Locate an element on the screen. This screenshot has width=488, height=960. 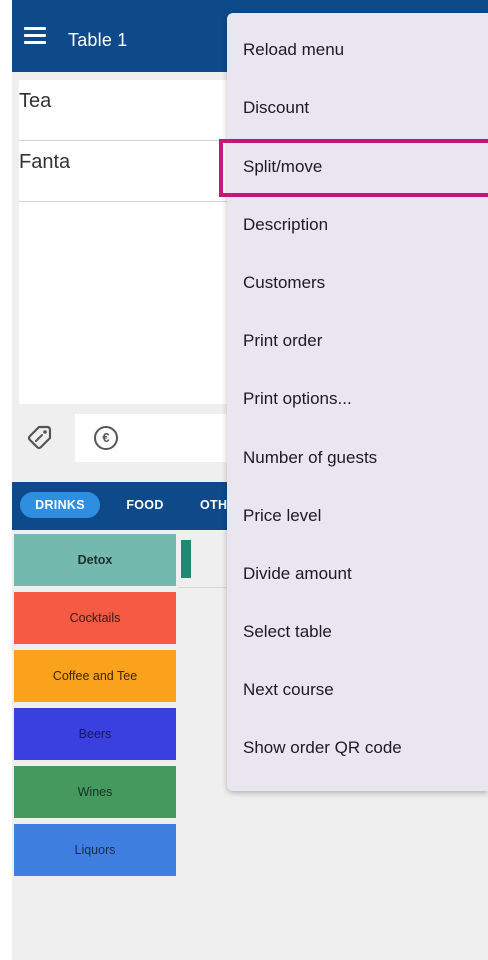
discount-tag-icon is located at coordinates (40, 437).